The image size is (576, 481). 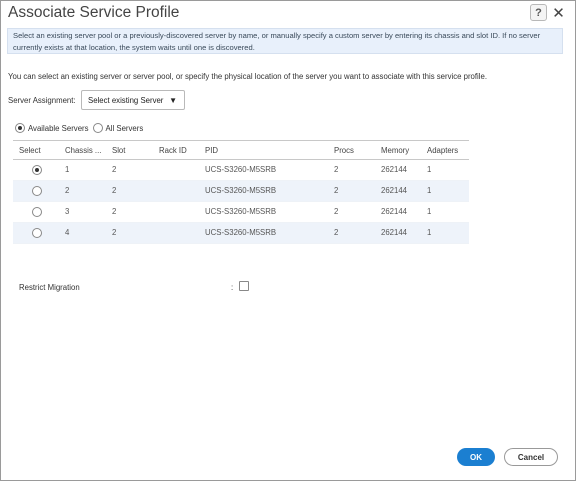 I want to click on col-procs-header: Procs, so click(x=344, y=150).